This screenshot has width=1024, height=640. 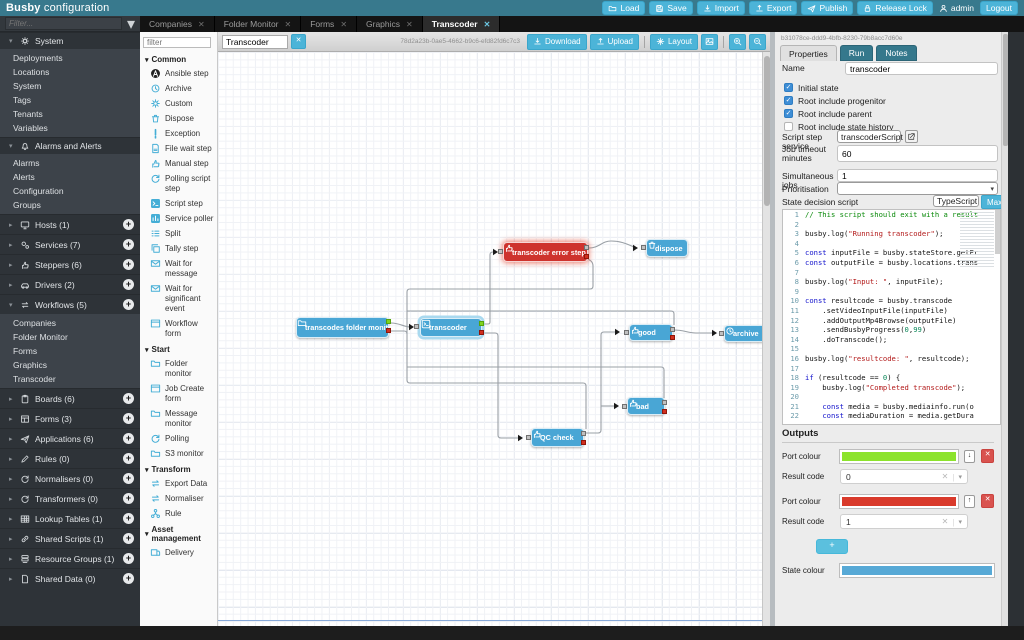 What do you see at coordinates (960, 522) in the screenshot?
I see `chevron-down-icon: ▾` at bounding box center [960, 522].